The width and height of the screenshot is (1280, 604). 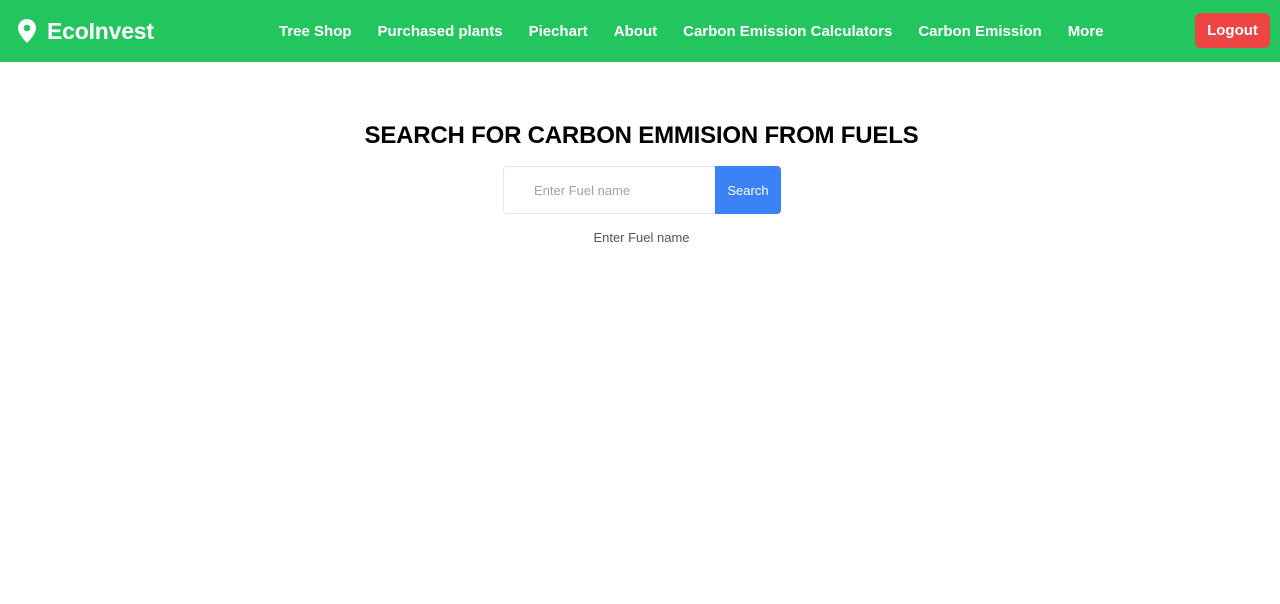 I want to click on nav-link-carbon-emission-calculators: Carbon Emission Calculators, so click(x=787, y=31).